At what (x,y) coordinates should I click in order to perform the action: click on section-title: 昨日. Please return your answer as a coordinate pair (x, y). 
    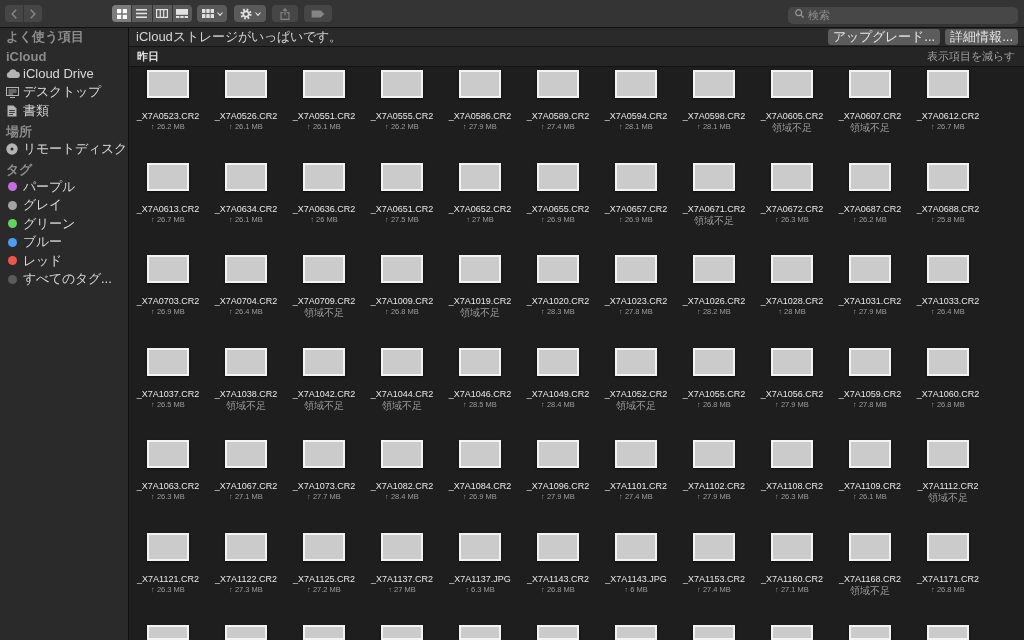
    Looking at the image, I should click on (148, 56).